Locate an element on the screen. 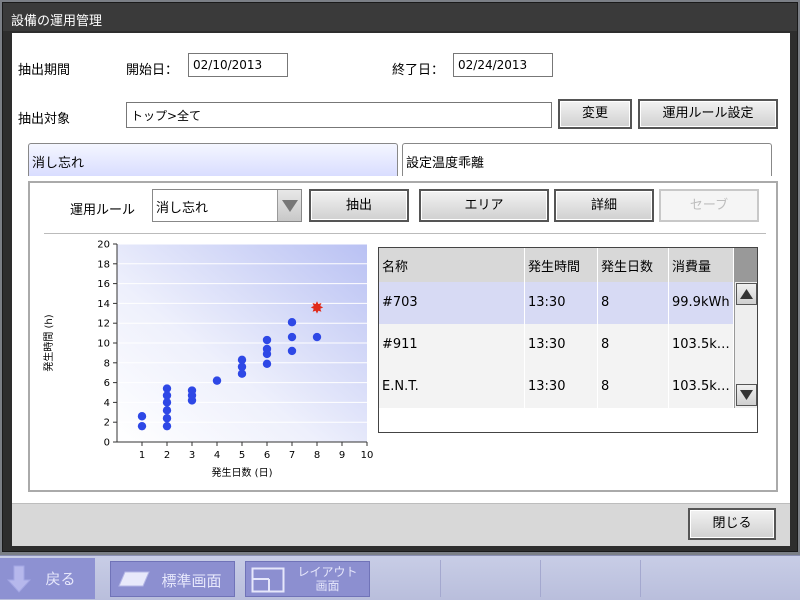 Image resolution: width=800 pixels, height=600 pixels. tab-temp-deviation: 設定温度乖離 is located at coordinates (587, 159).